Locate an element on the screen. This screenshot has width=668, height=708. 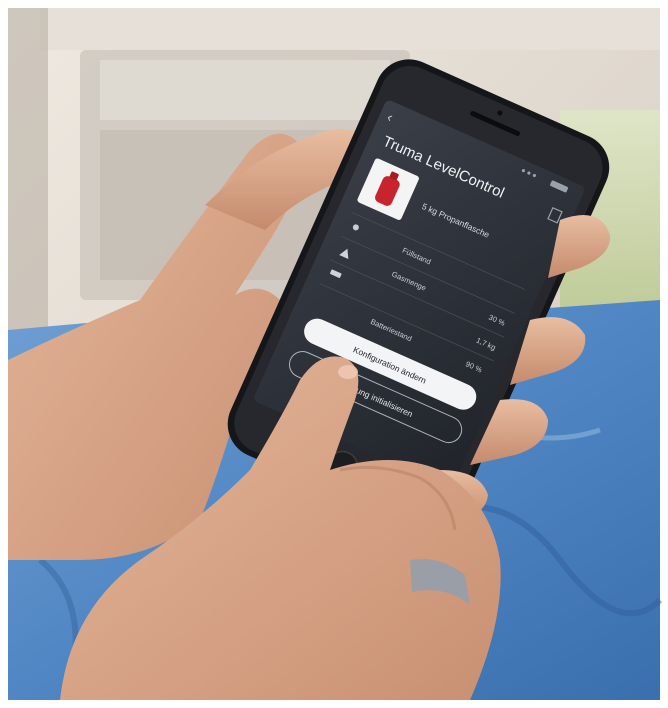
fingernail is located at coordinates (348, 372).